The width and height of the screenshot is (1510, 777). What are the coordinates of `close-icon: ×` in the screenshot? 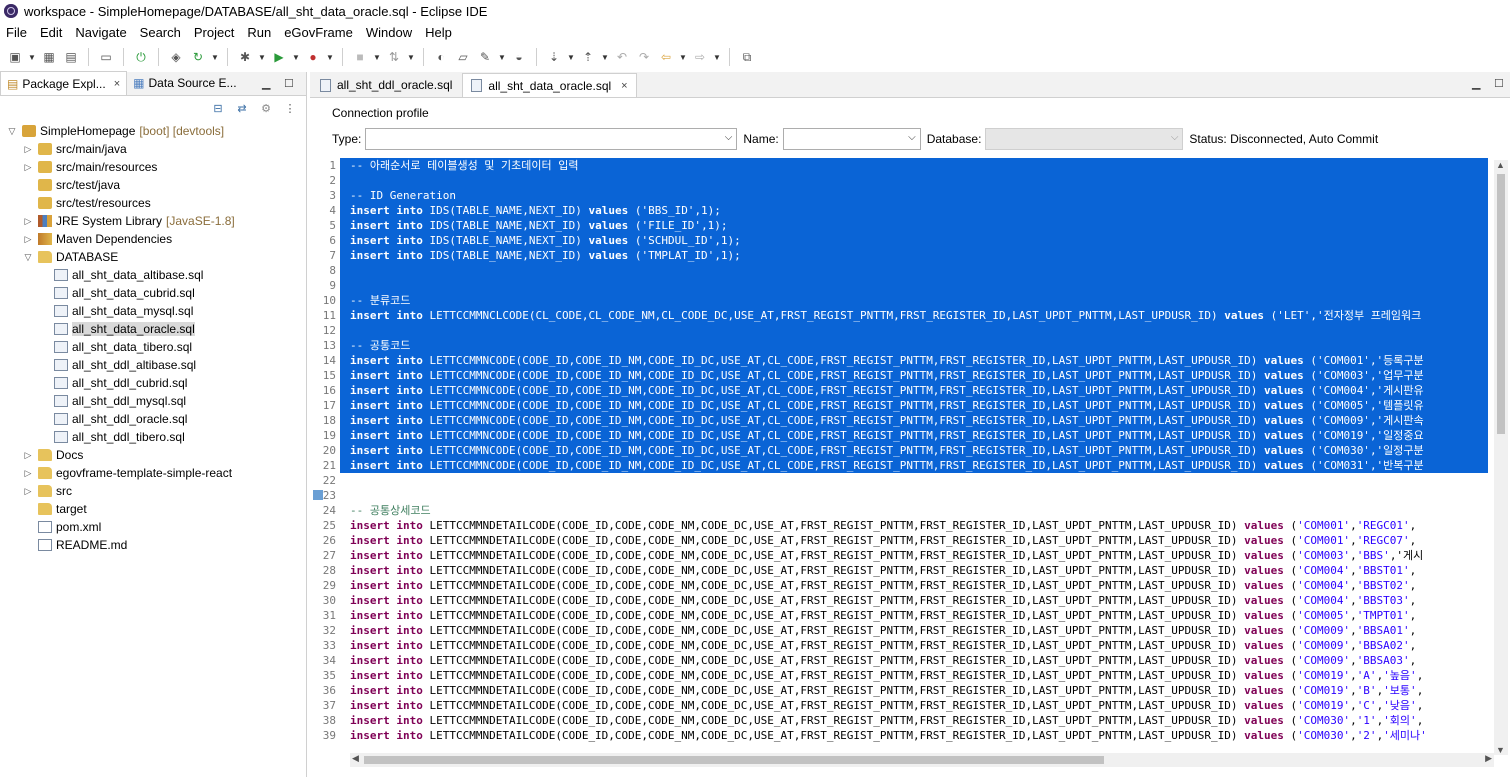 It's located at (117, 84).